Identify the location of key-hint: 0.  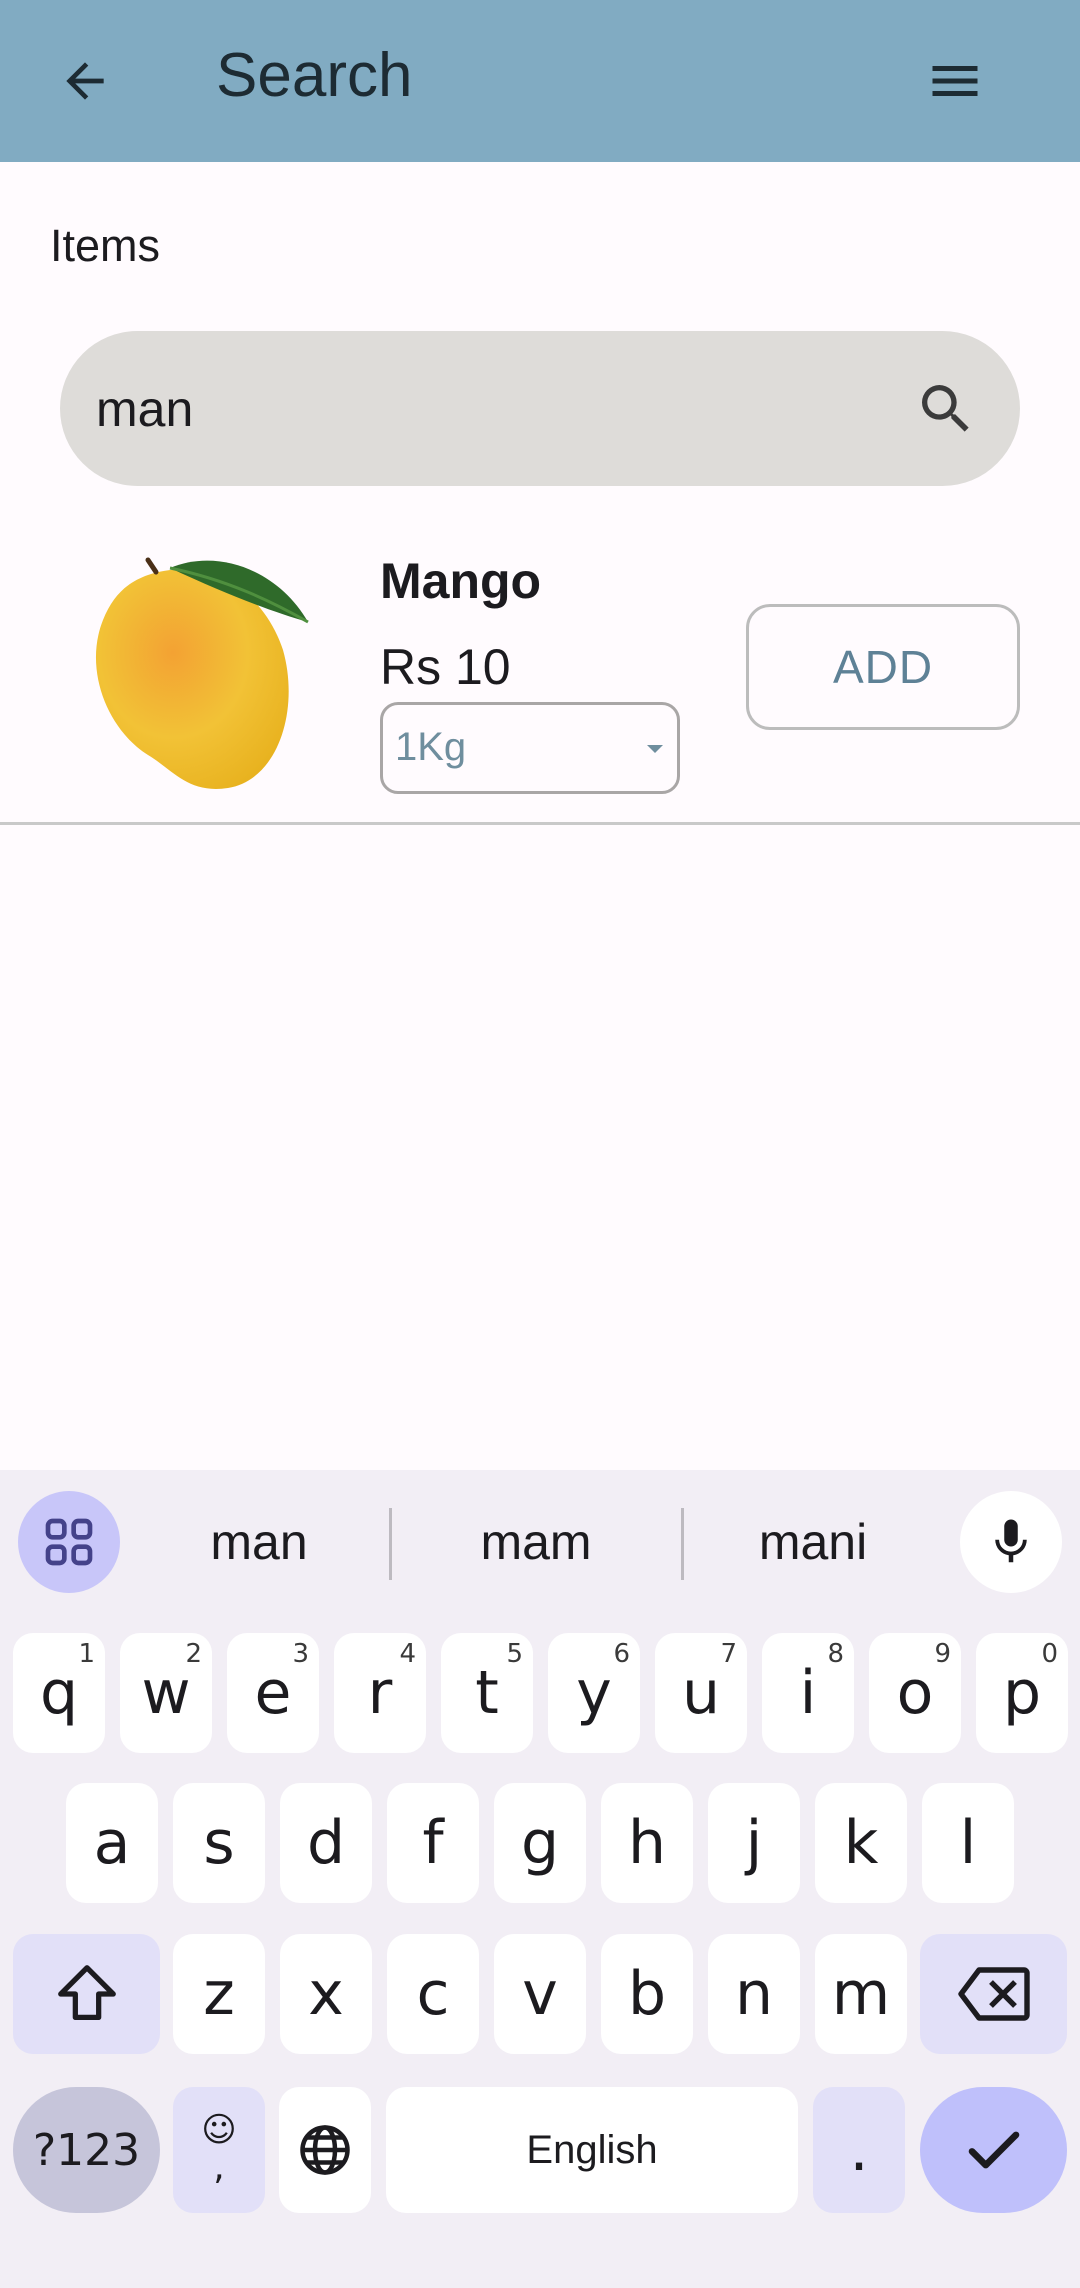
(1049, 1654).